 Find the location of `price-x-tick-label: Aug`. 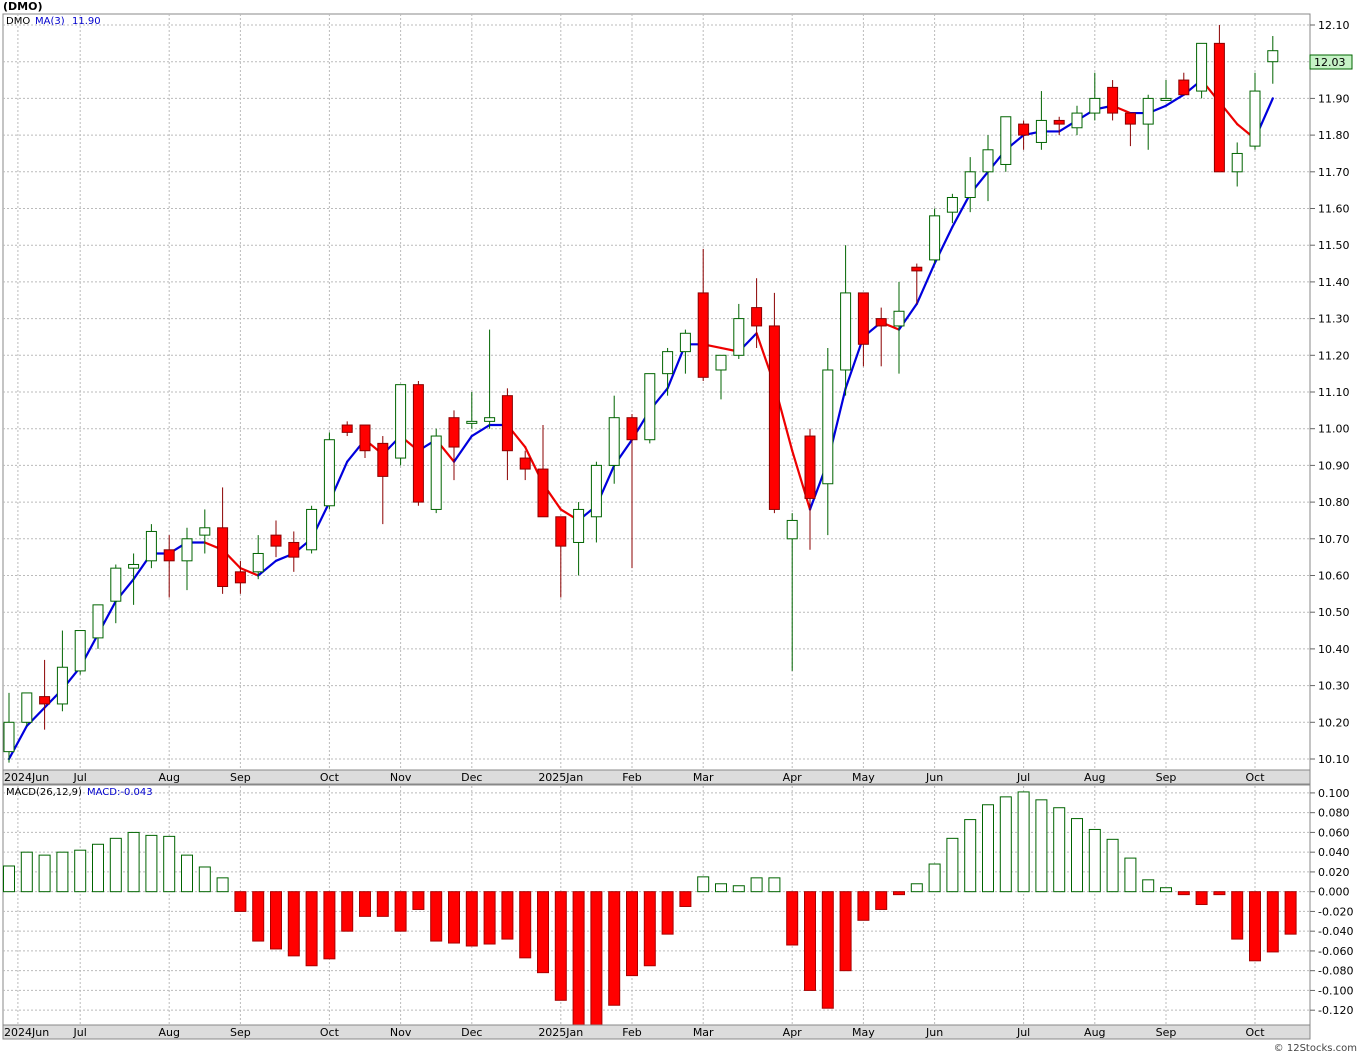

price-x-tick-label: Aug is located at coordinates (1094, 777).